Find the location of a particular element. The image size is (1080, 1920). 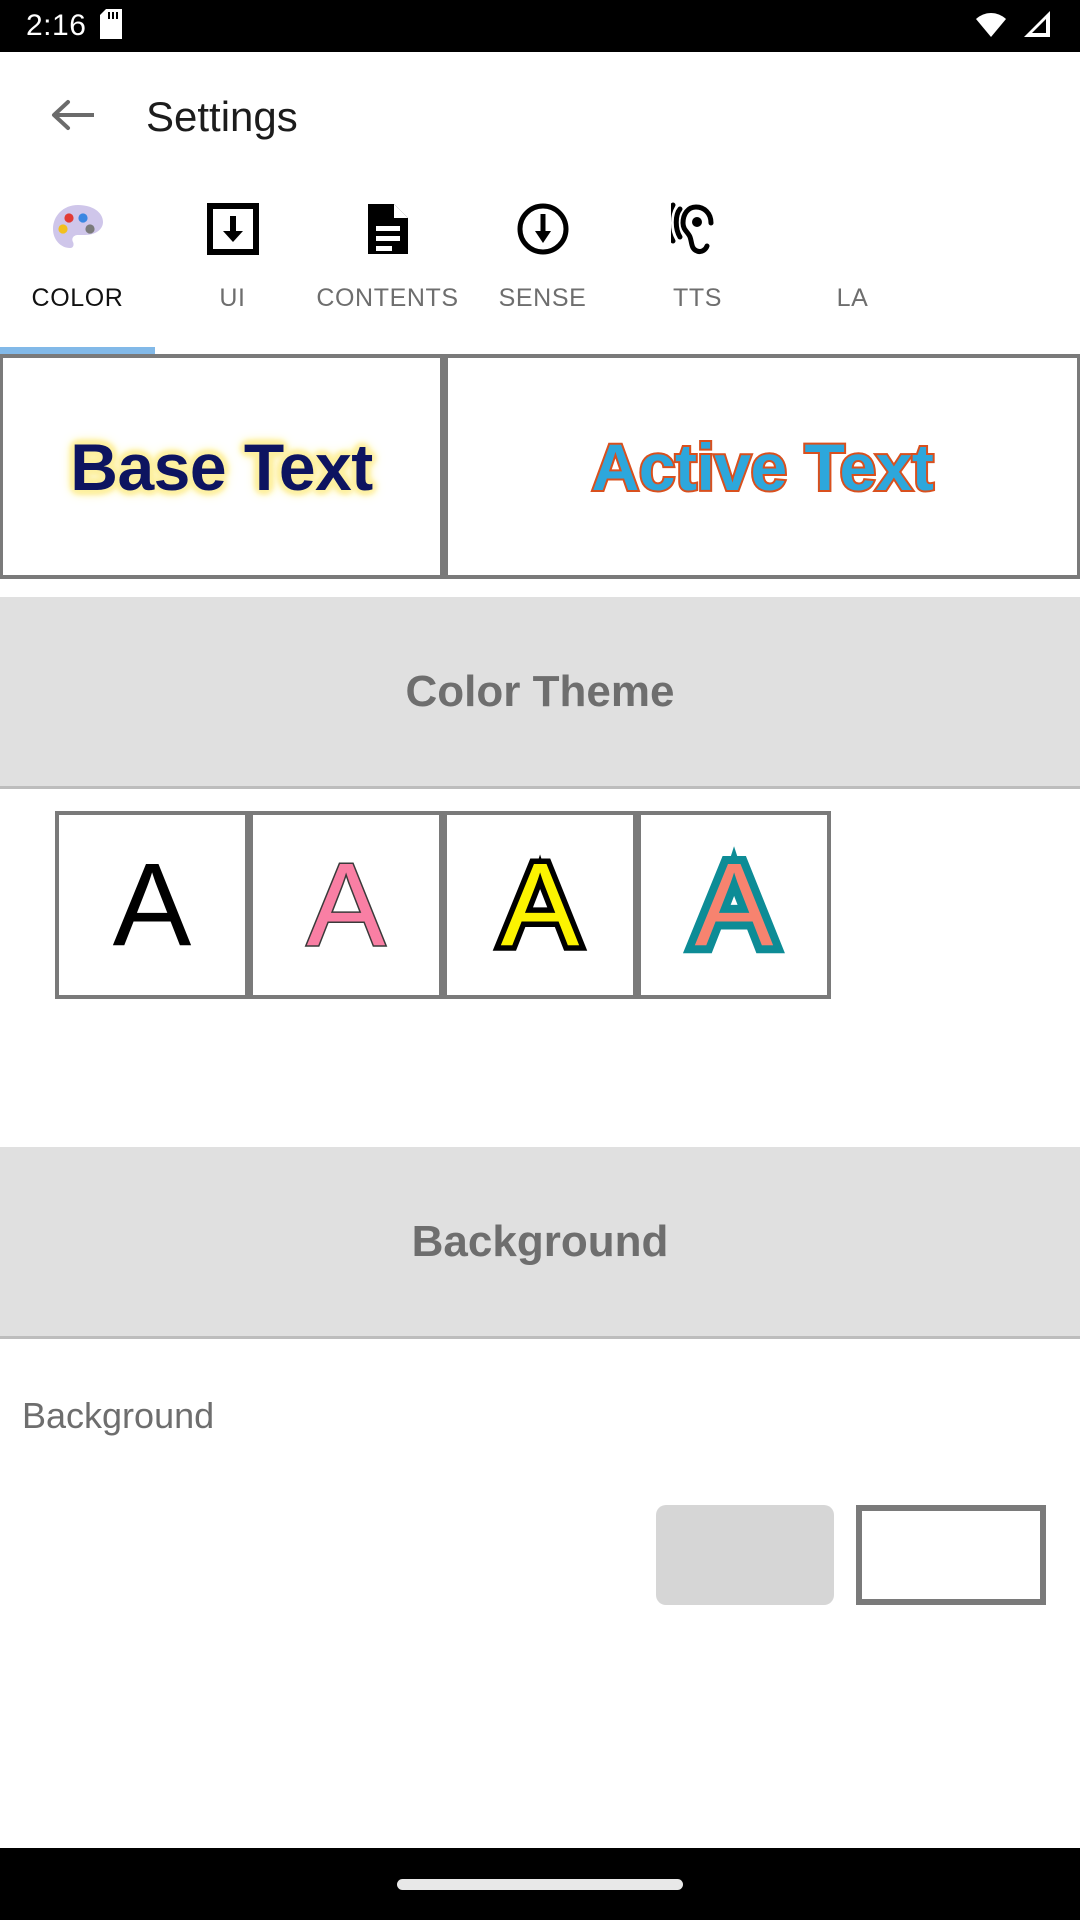

palette-icon is located at coordinates (78, 229).